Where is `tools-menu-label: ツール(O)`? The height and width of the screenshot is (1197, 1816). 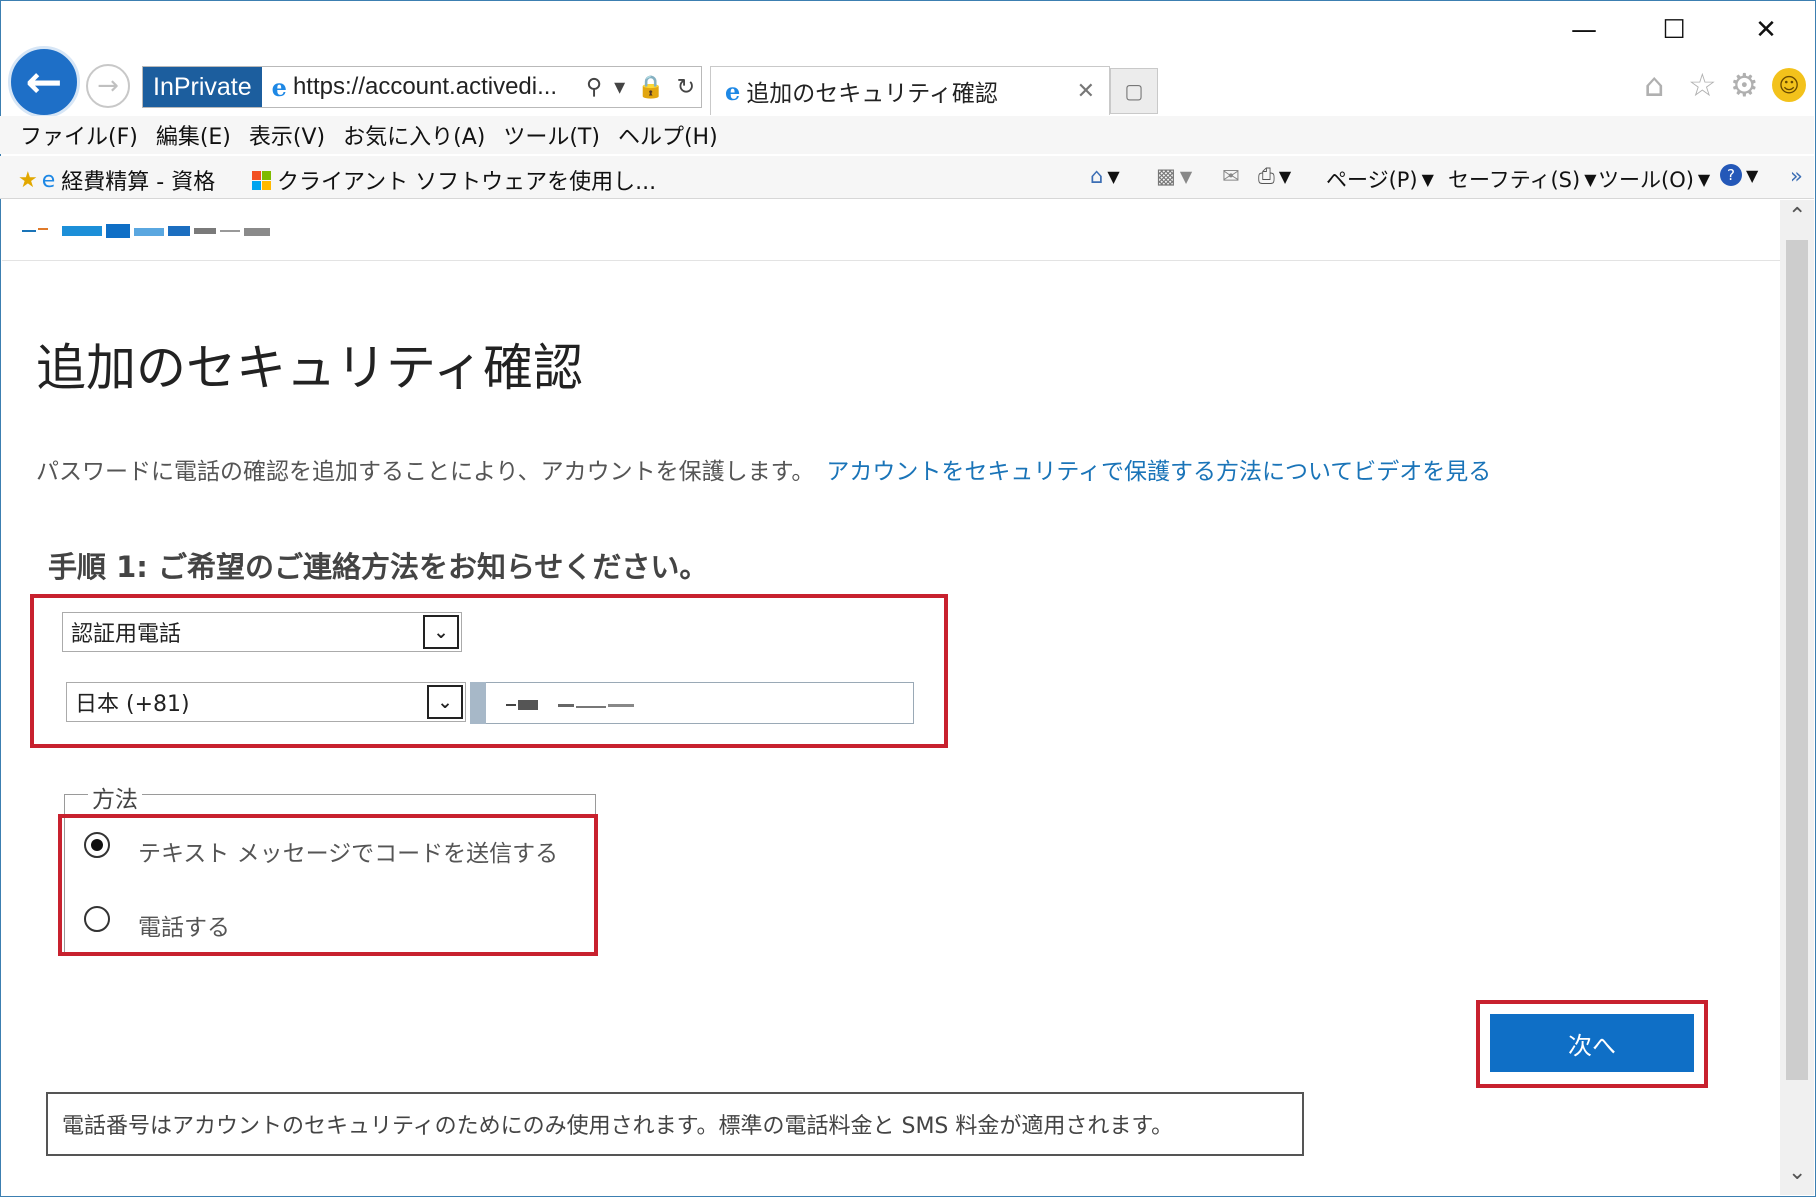 tools-menu-label: ツール(O) is located at coordinates (1646, 180).